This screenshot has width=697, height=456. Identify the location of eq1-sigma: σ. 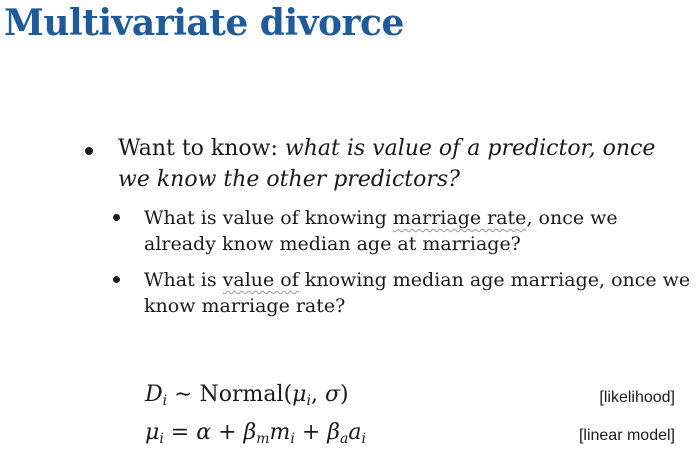
(332, 394).